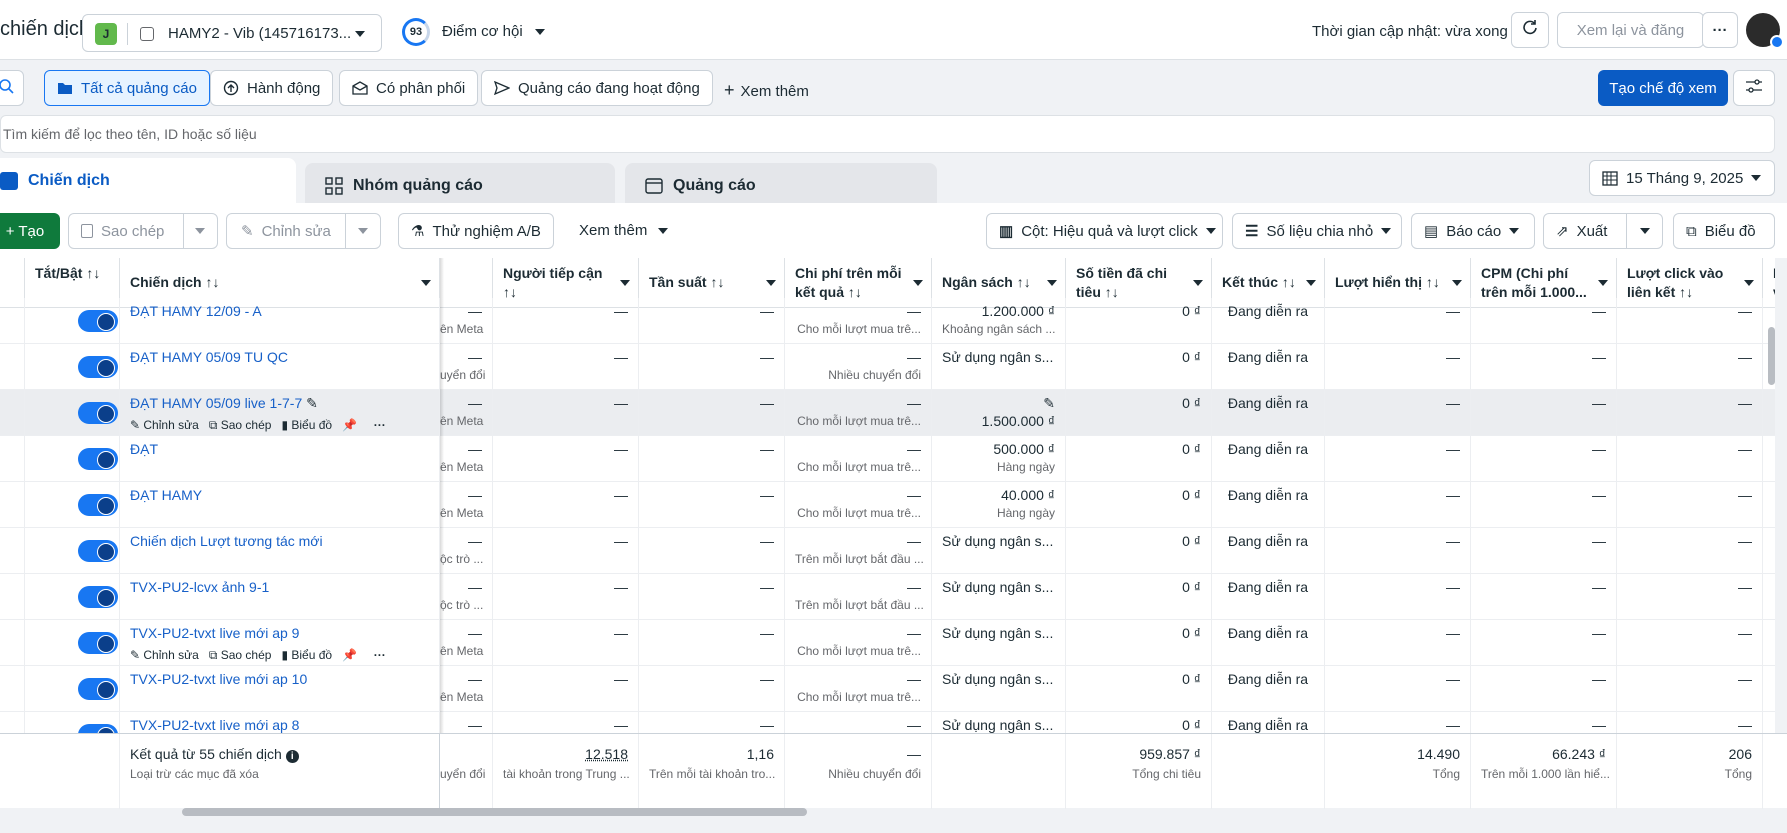 This screenshot has height=833, width=1787. What do you see at coordinates (597, 88) in the screenshot?
I see `filter-active-ads: Quảng cáo đang hoạt động` at bounding box center [597, 88].